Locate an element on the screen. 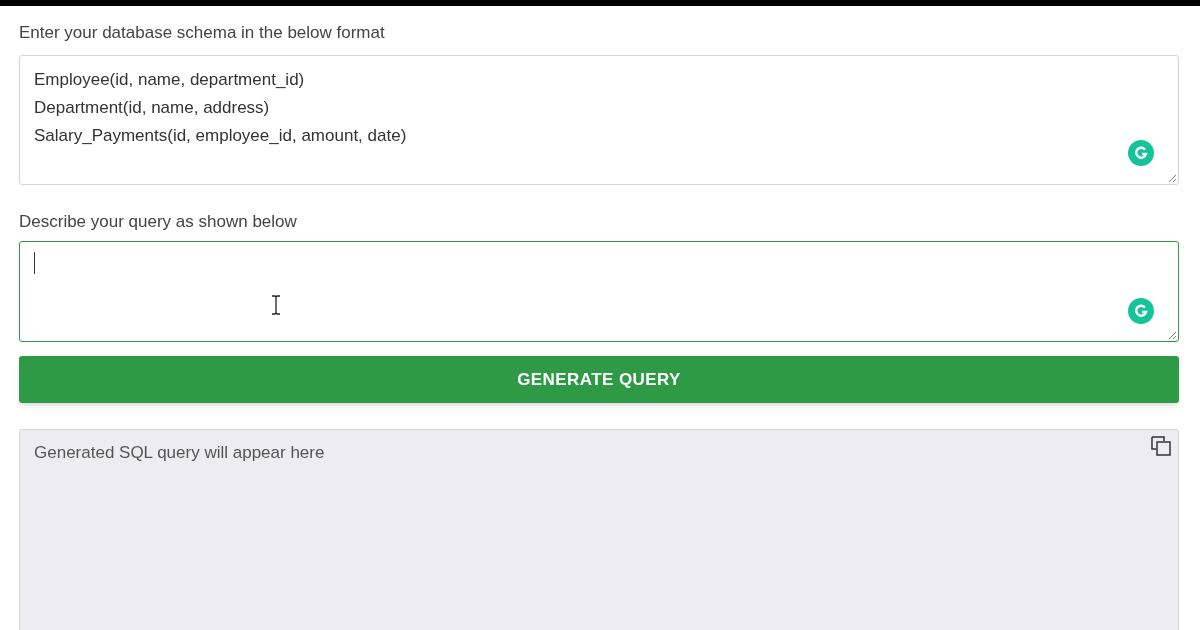 The width and height of the screenshot is (1200, 630). field-label: Enter your database schema in the below format is located at coordinates (202, 33).